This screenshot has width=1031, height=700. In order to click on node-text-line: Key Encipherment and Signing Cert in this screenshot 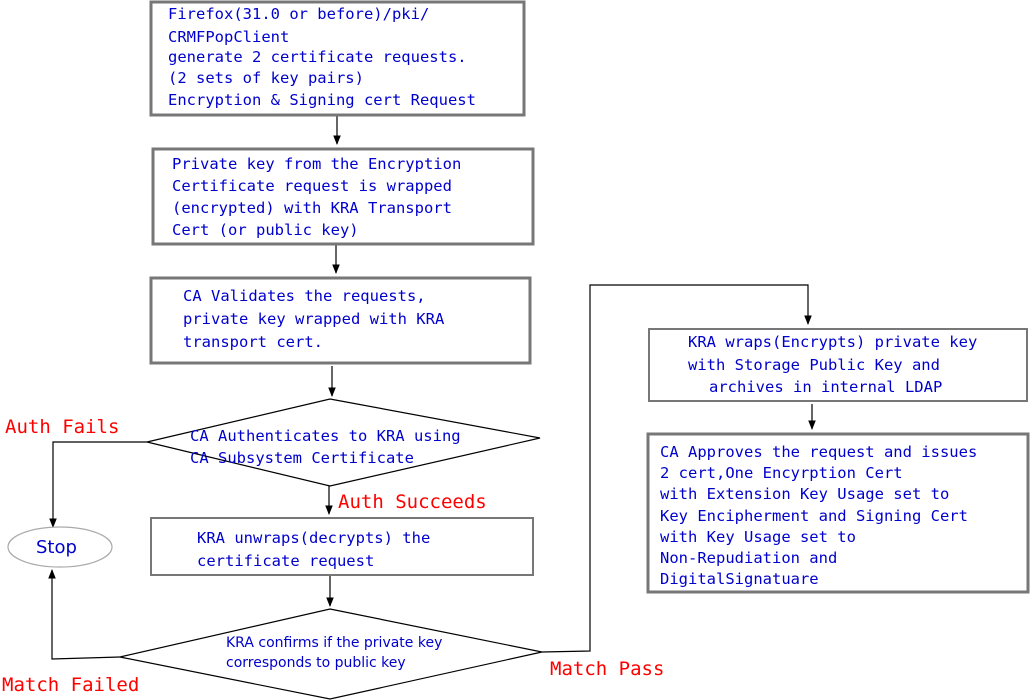, I will do `click(814, 516)`.